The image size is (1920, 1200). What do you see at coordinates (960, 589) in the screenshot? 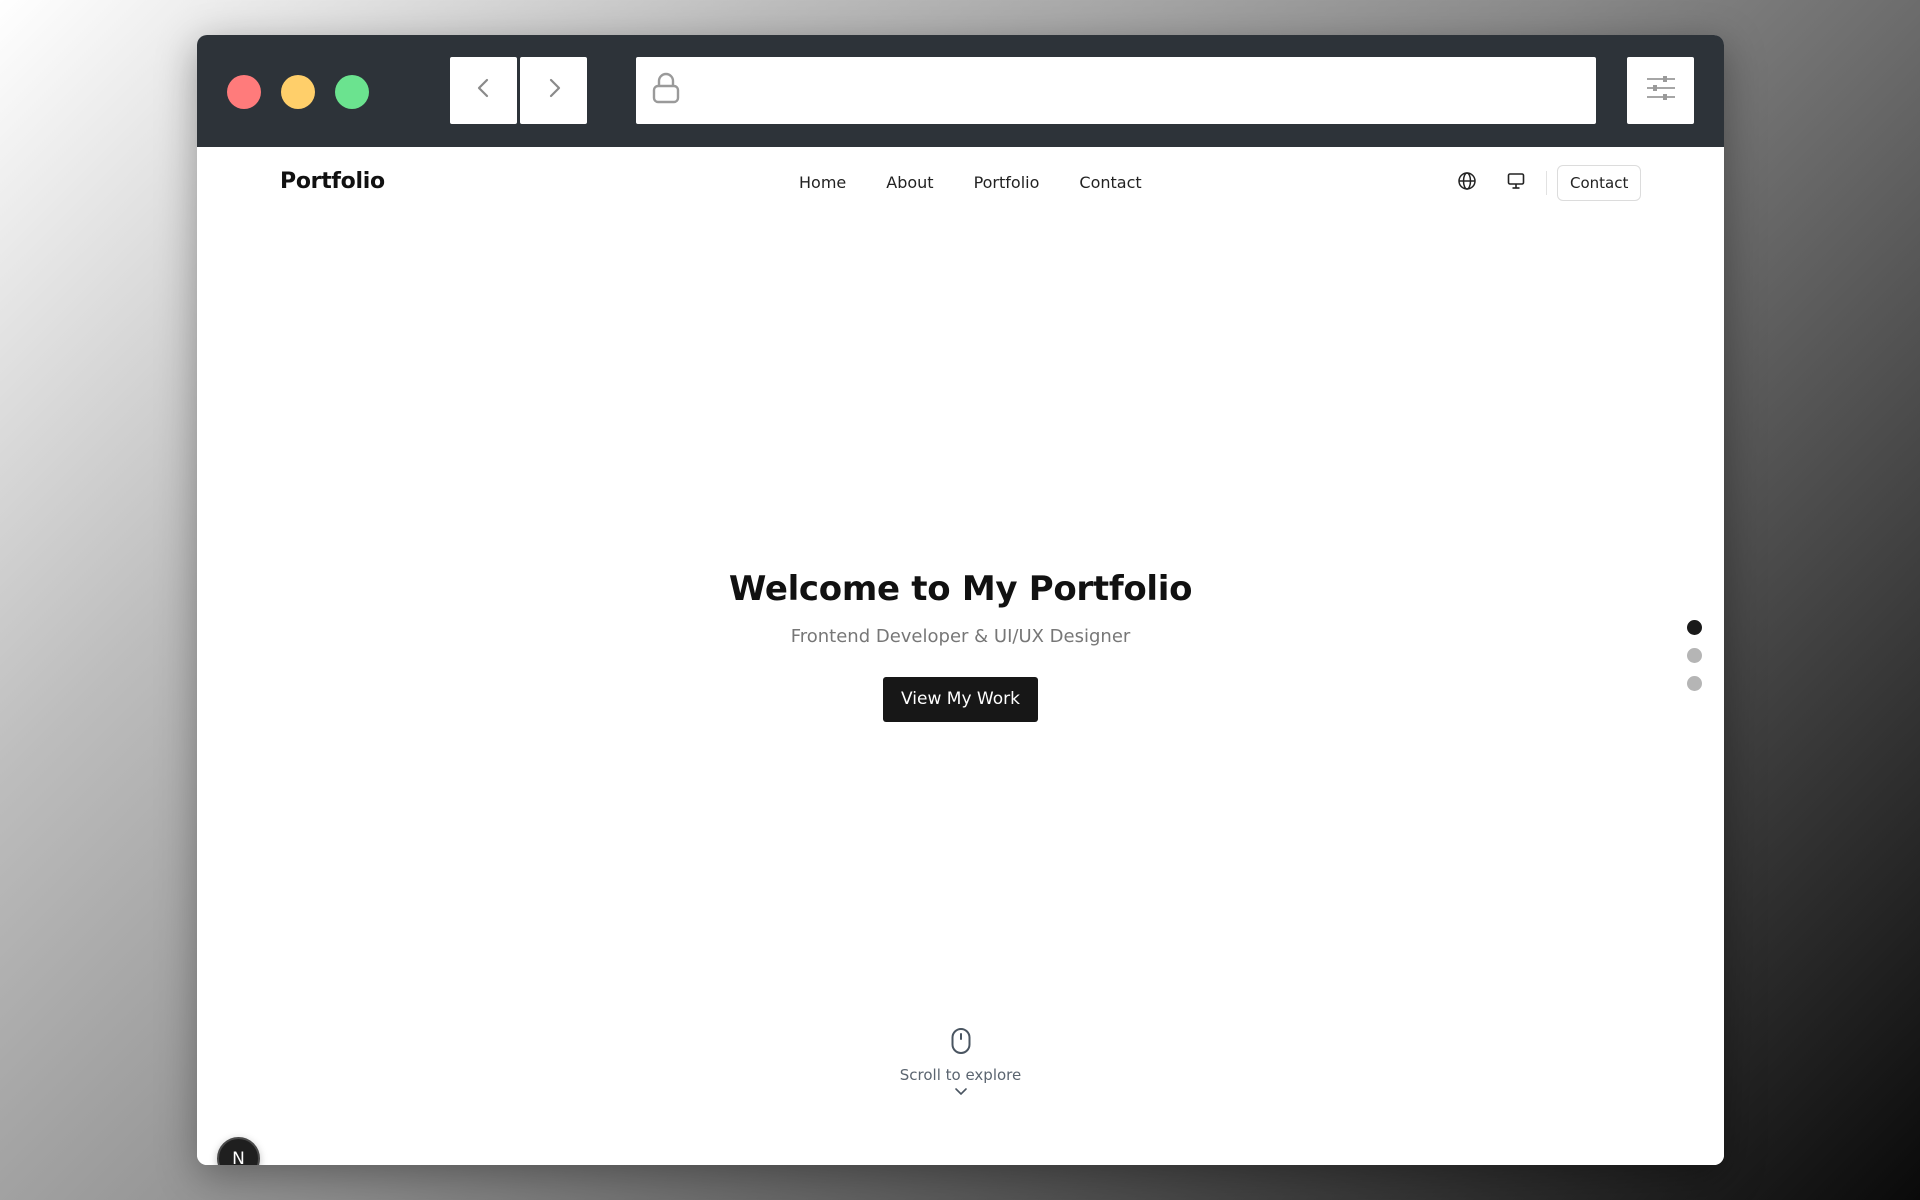
I see `hero-title: Welcome to My Portfolio` at bounding box center [960, 589].